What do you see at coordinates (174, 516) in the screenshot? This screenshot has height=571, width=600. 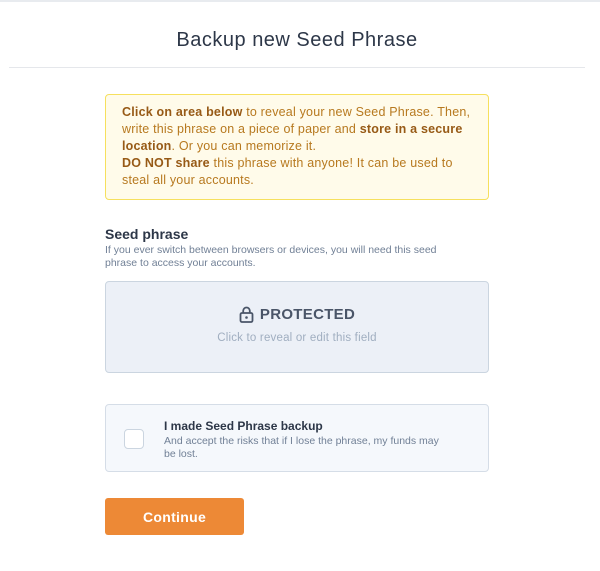 I see `continue-button: Continue` at bounding box center [174, 516].